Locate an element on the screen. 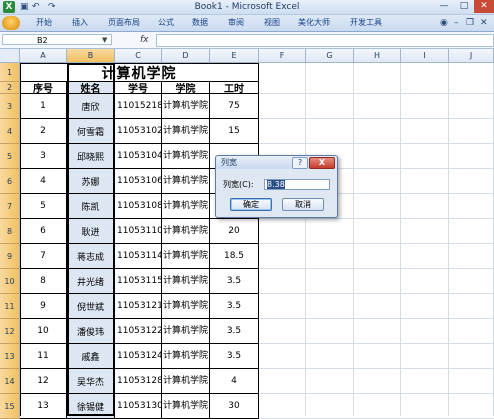 The width and height of the screenshot is (494, 419). cell-no: 11 is located at coordinates (43, 356).